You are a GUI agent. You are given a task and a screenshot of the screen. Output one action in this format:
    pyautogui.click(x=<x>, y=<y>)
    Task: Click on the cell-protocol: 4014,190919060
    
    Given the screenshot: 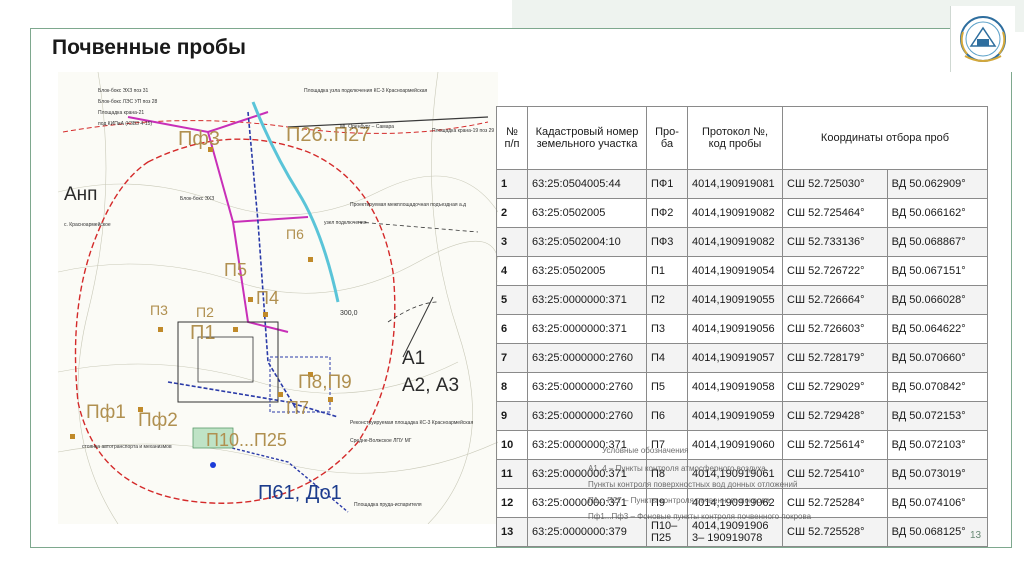 What is the action you would take?
    pyautogui.click(x=735, y=445)
    